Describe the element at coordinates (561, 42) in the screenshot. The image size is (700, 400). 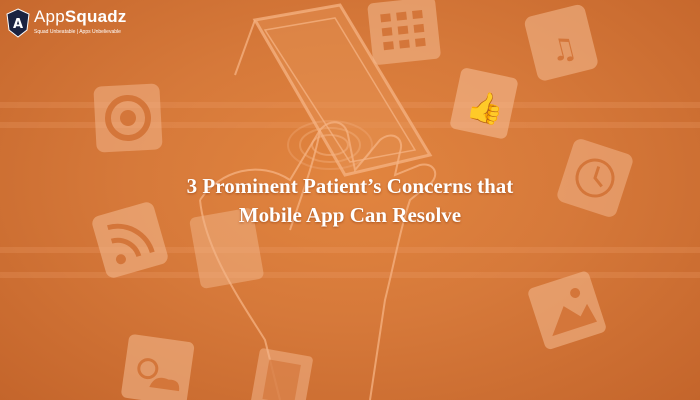
I see `music-note-icon: ♫` at that location.